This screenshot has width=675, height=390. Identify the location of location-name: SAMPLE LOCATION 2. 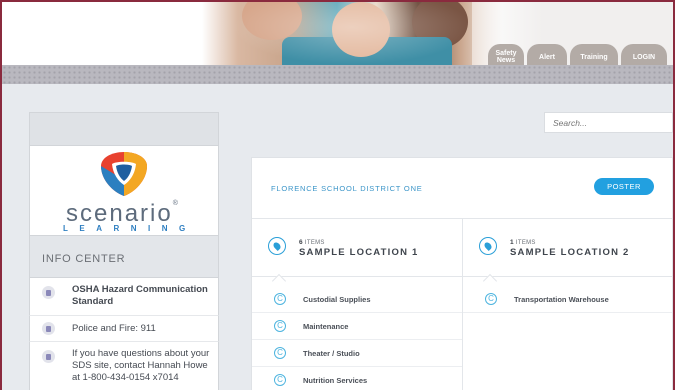
(570, 252).